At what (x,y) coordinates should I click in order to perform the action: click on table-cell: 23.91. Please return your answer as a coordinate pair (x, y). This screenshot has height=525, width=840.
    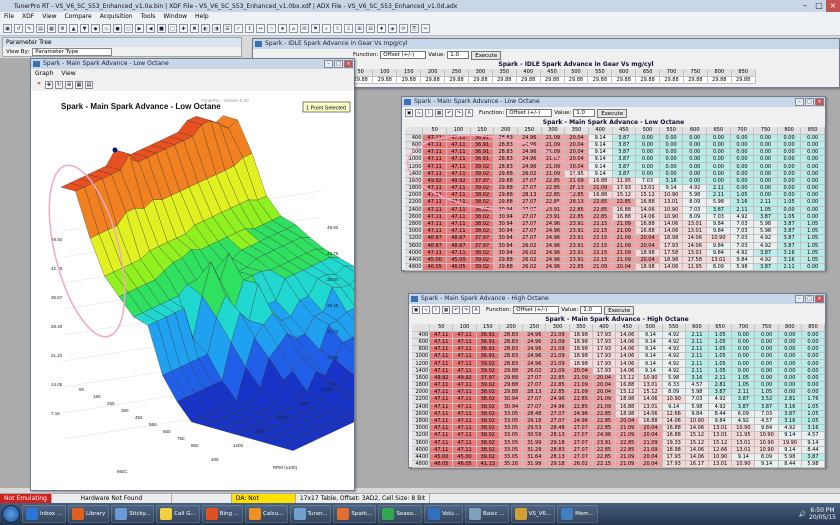
    Looking at the image, I should click on (576, 246).